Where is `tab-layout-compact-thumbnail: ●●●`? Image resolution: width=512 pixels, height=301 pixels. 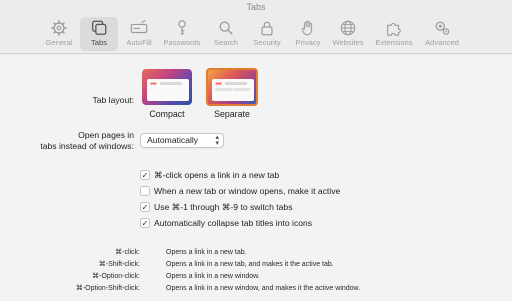 tab-layout-compact-thumbnail: ●●● is located at coordinates (167, 87).